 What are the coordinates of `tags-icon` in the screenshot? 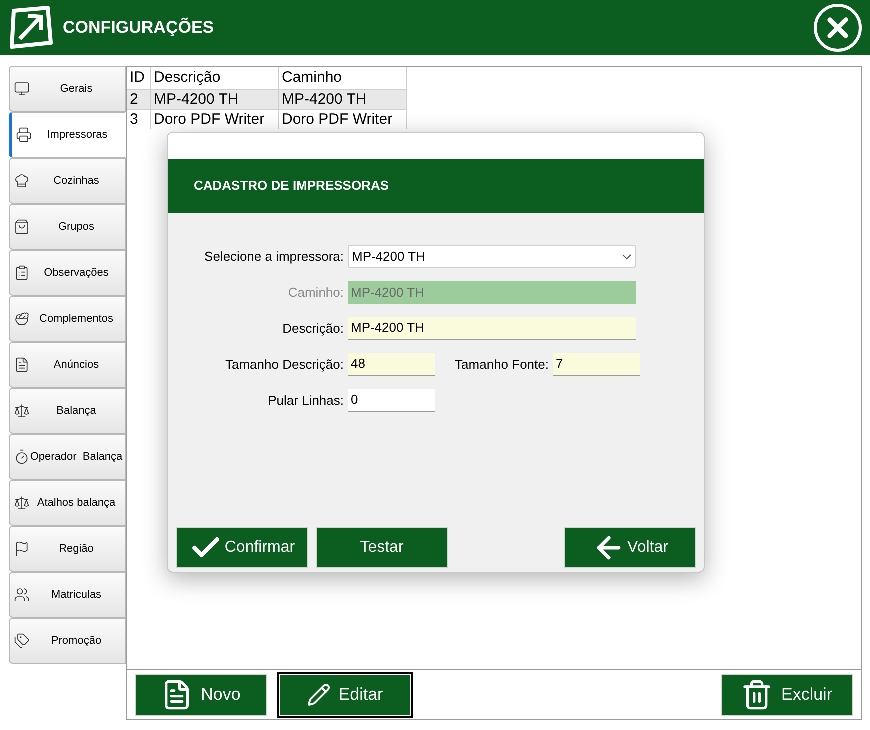 It's located at (22, 641).